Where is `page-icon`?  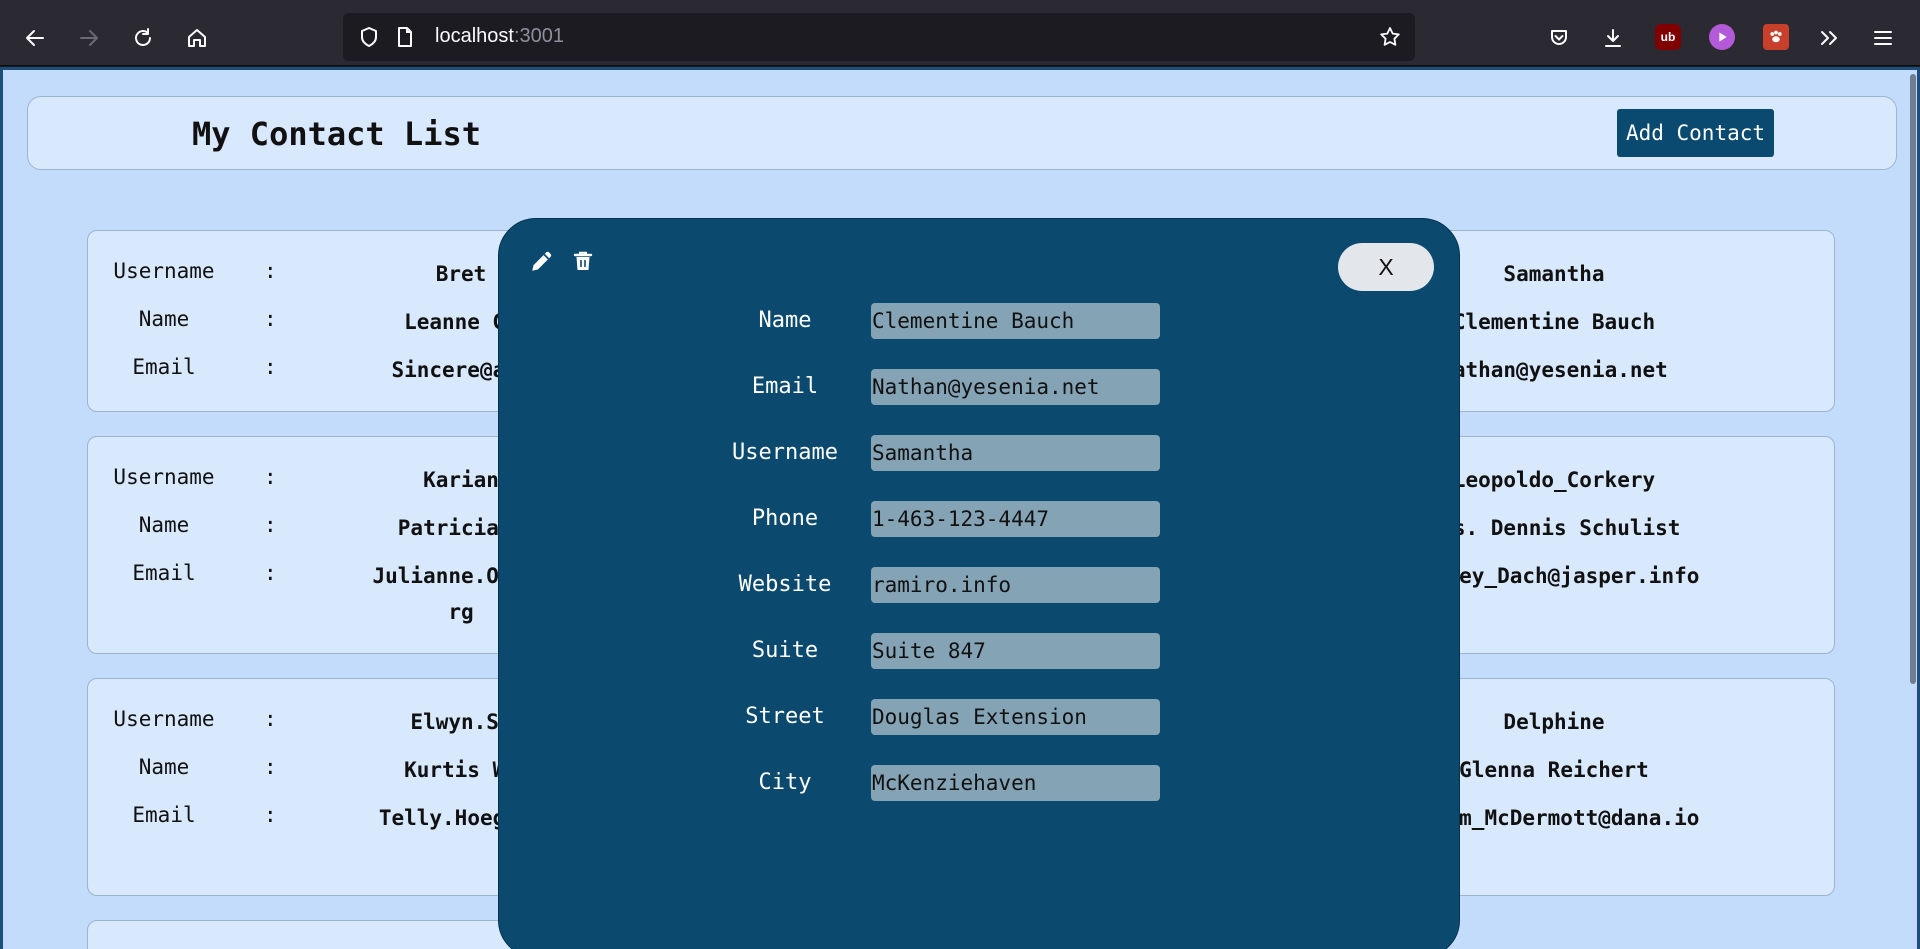 page-icon is located at coordinates (405, 37).